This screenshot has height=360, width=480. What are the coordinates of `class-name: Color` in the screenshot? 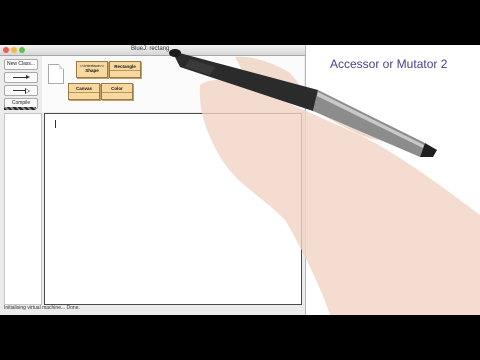 It's located at (117, 88).